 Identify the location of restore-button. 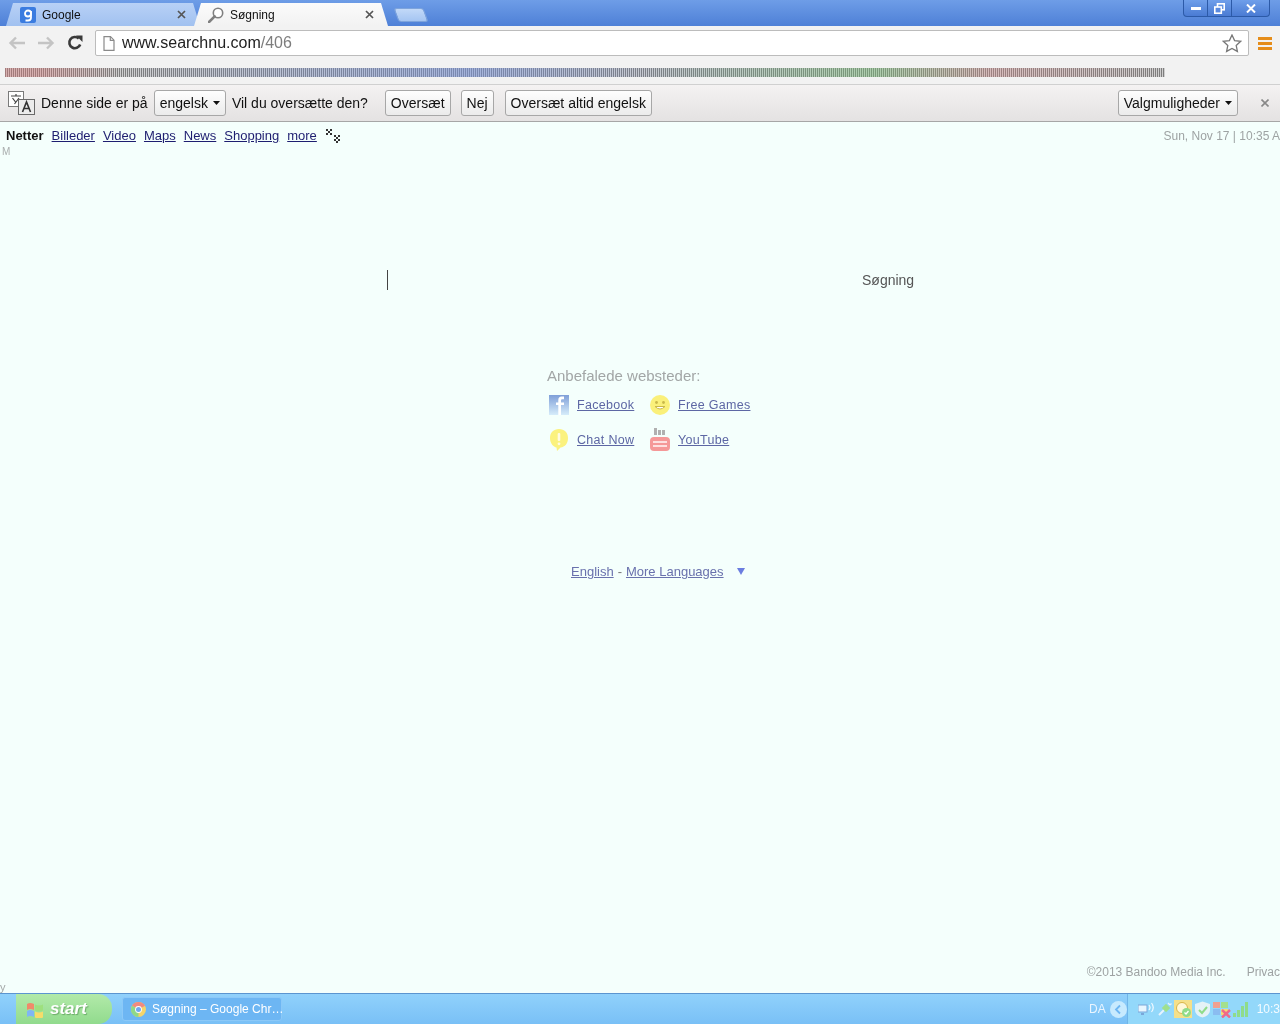
(1220, 8).